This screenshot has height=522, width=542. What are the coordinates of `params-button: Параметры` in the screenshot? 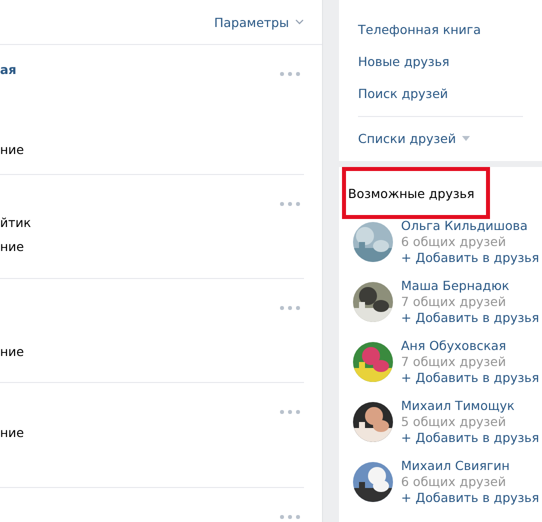 It's located at (259, 22).